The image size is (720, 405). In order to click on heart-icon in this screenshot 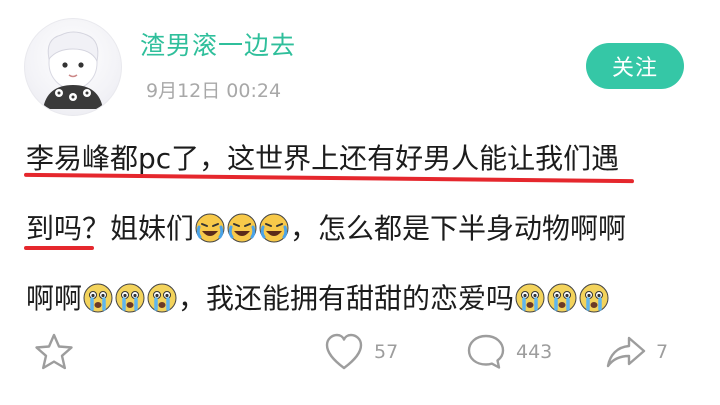, I will do `click(344, 351)`.